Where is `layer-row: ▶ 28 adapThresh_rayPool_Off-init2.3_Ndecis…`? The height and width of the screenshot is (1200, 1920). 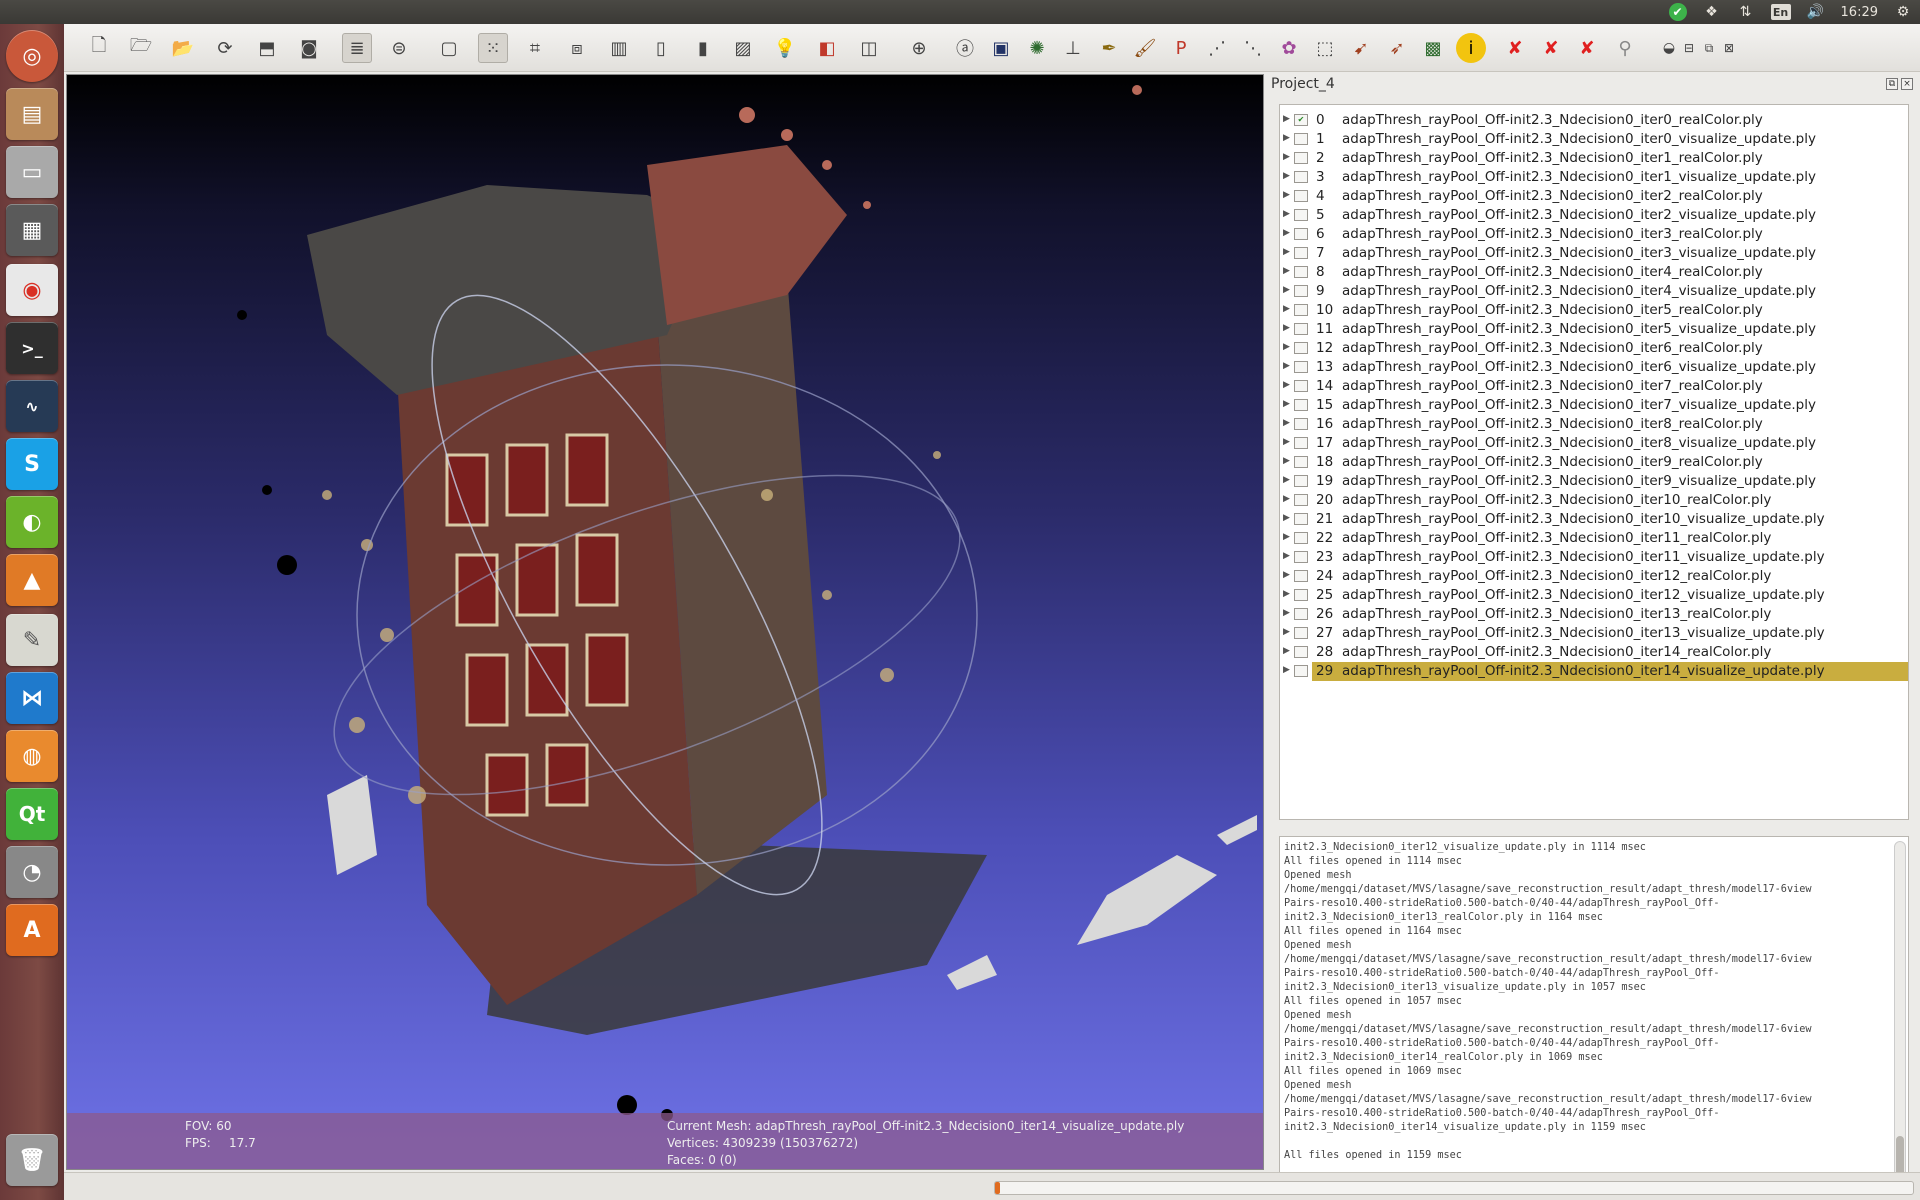 layer-row: ▶ 28 adapThresh_rayPool_Off-init2.3_Ndecis… is located at coordinates (1594, 652).